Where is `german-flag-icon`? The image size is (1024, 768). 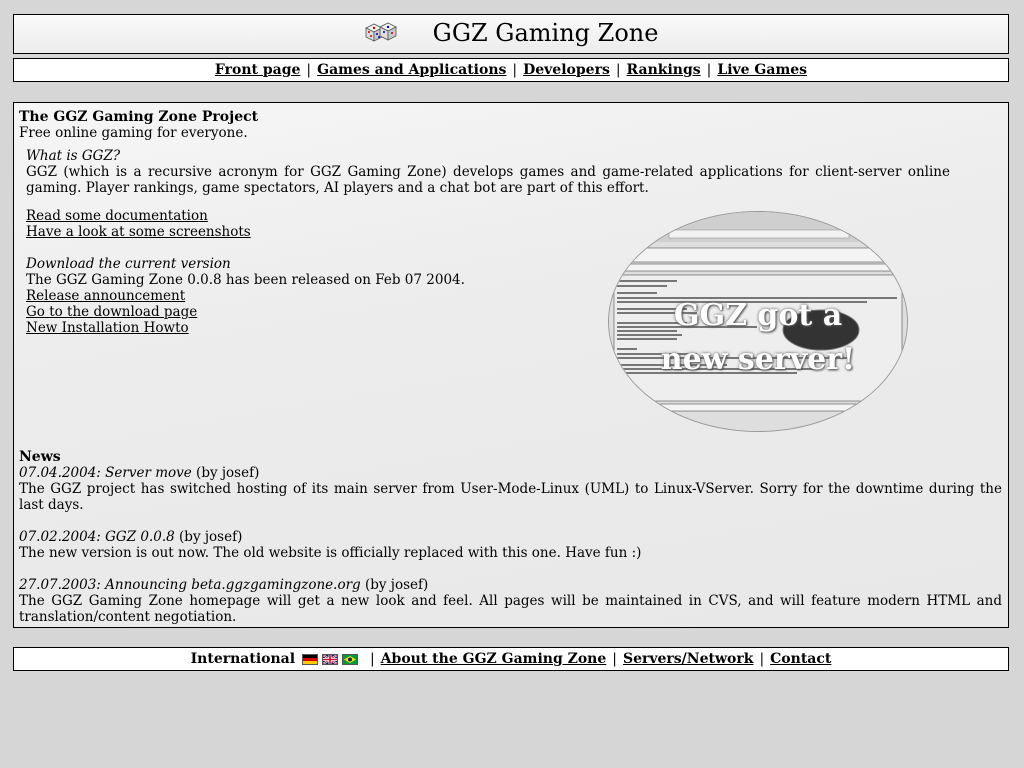
german-flag-icon is located at coordinates (309, 659).